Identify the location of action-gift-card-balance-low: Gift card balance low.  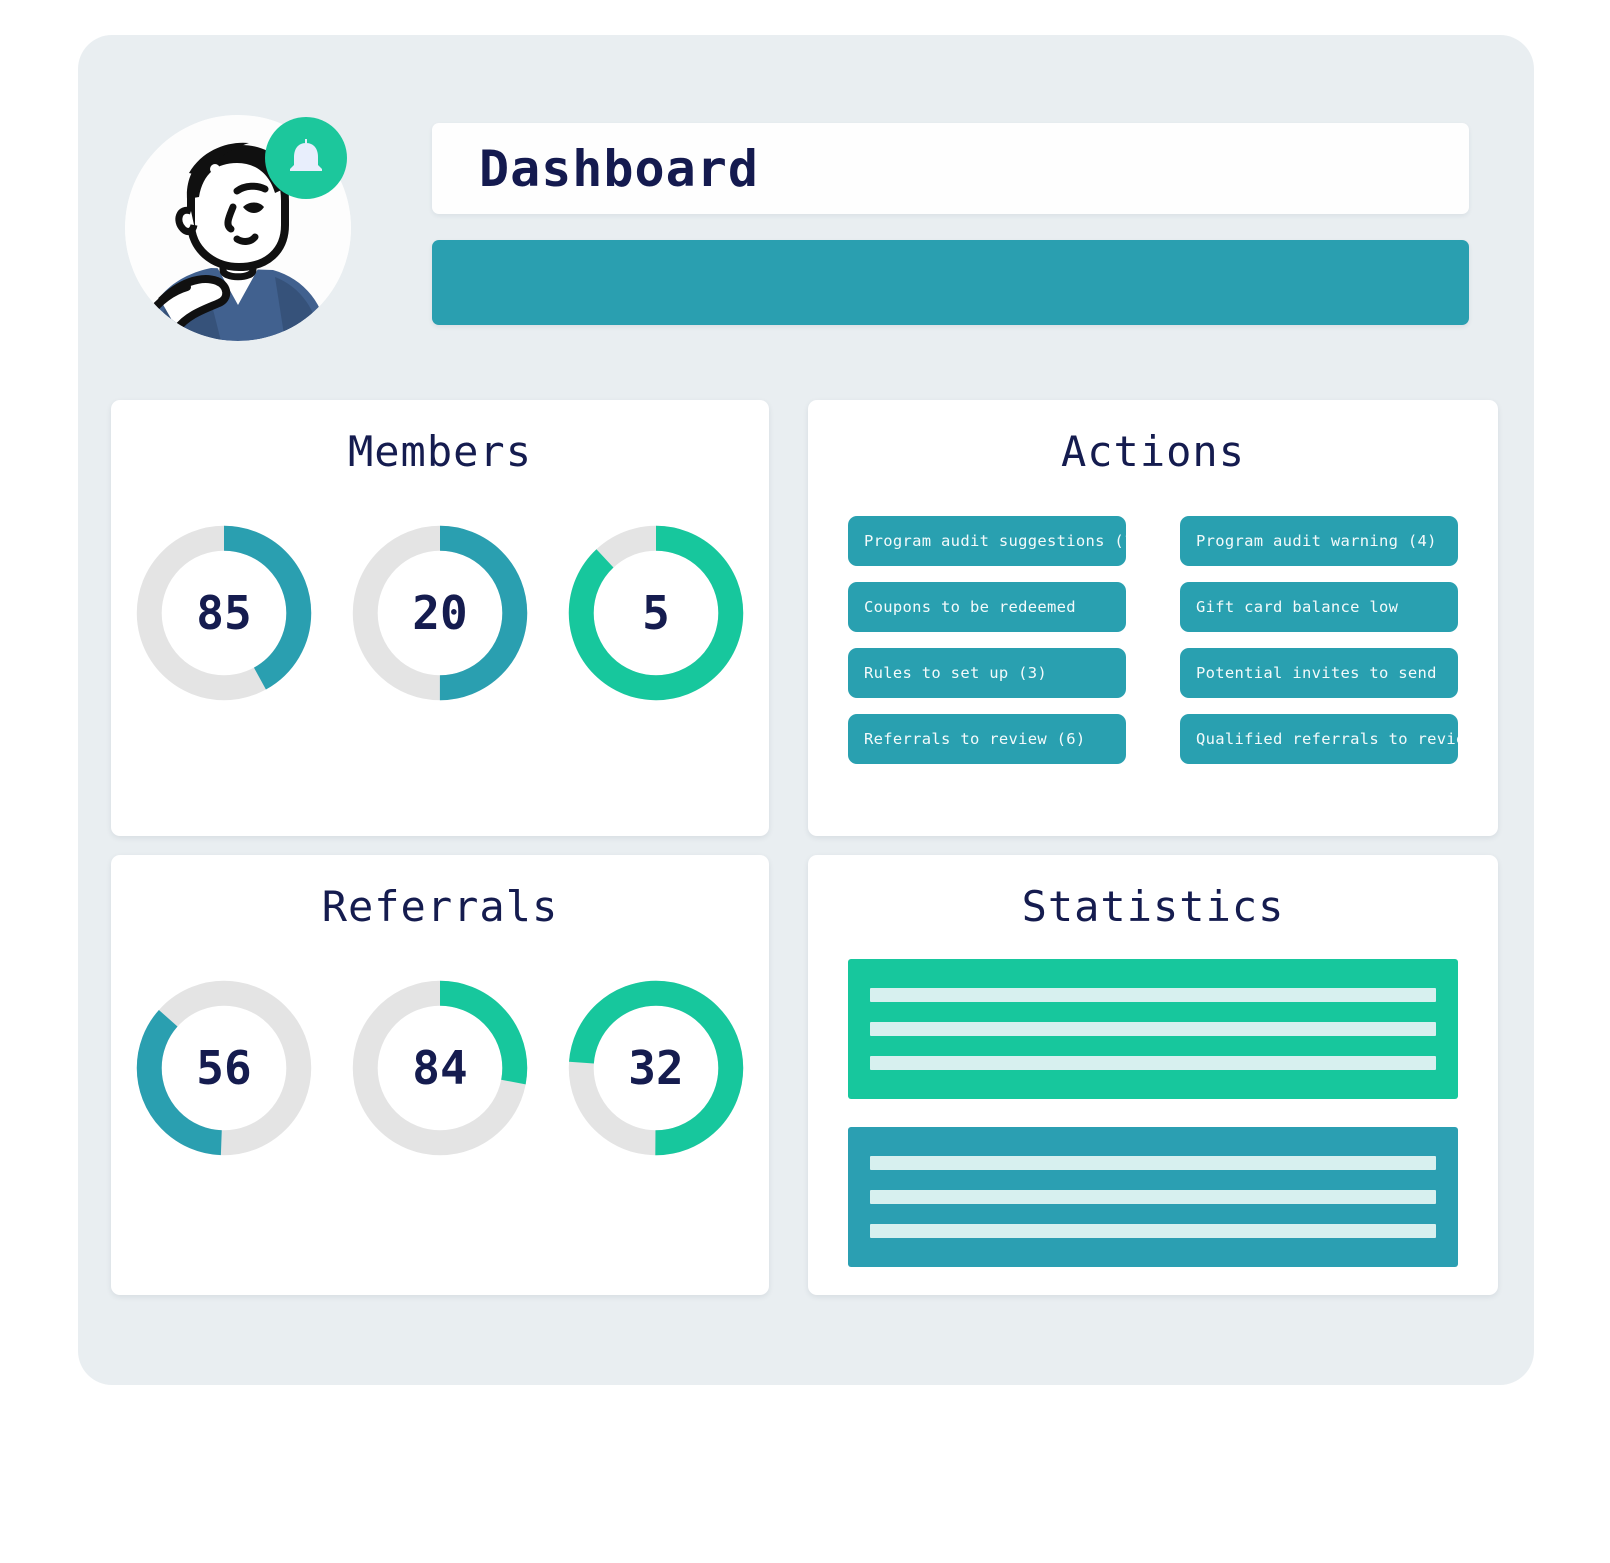
(1319, 607).